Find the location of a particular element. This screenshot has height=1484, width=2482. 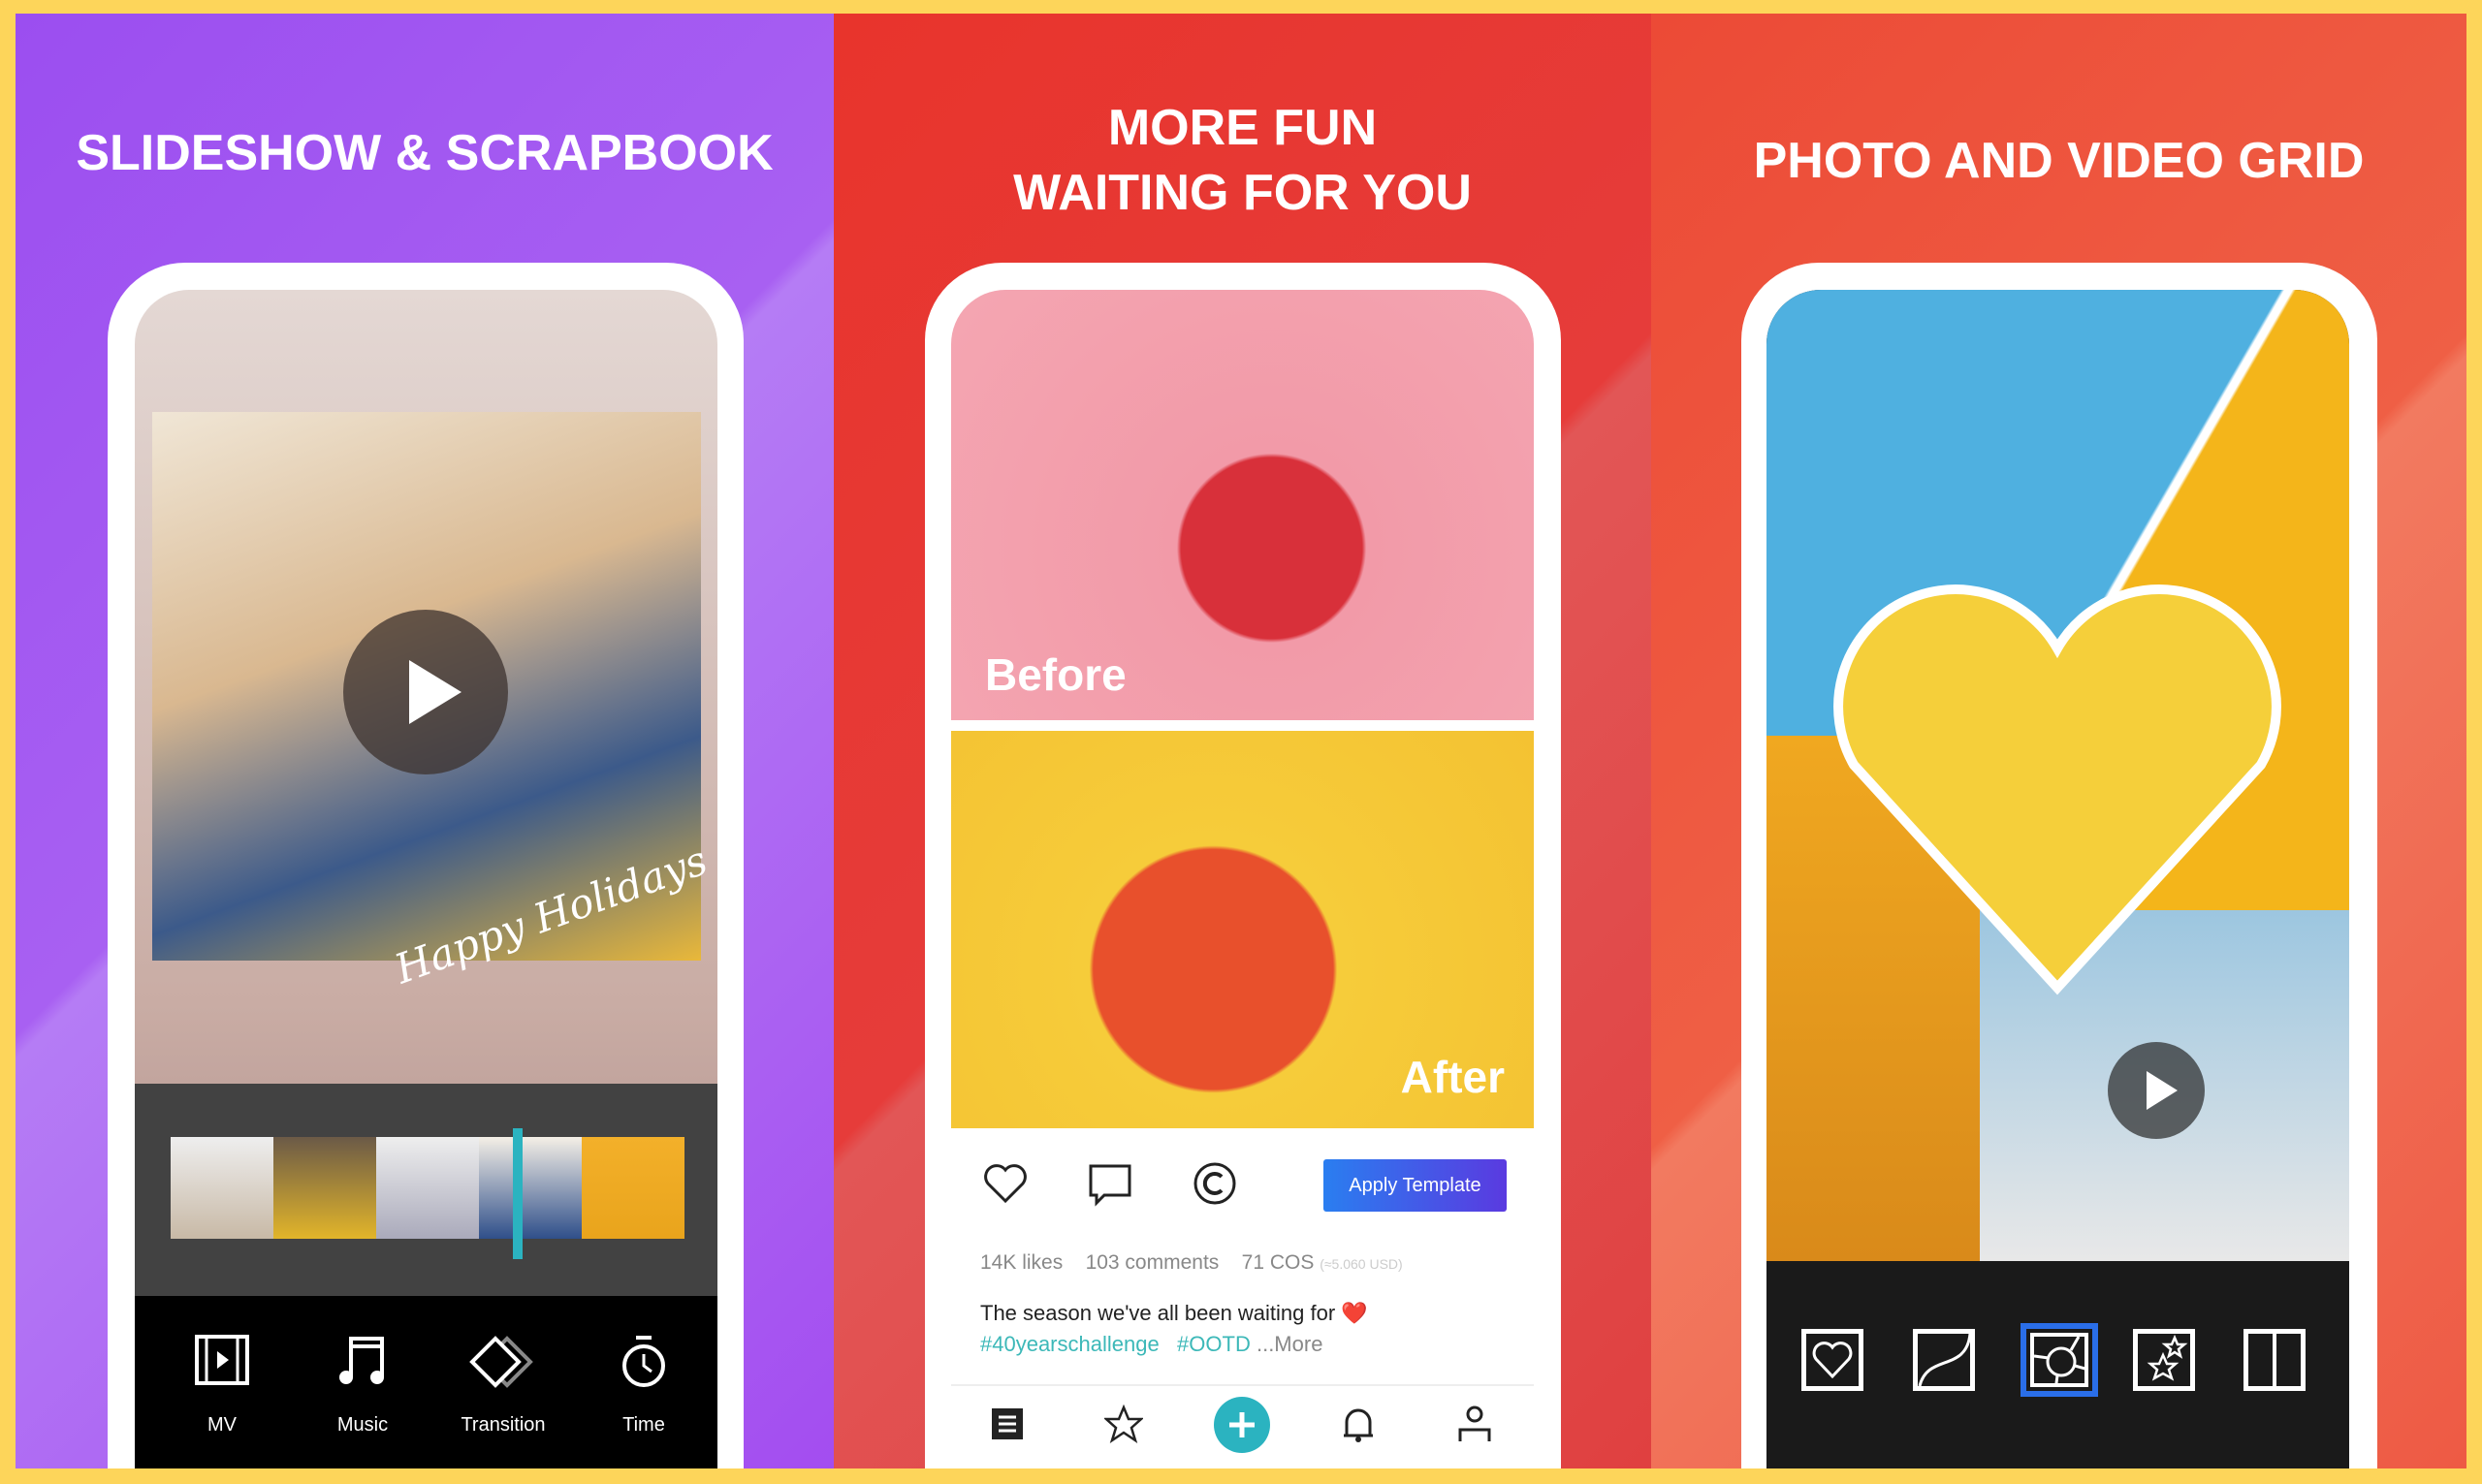

circle-frame-icon is located at coordinates (2059, 1360).